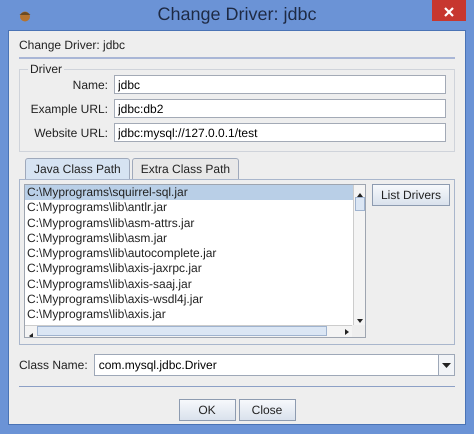 This screenshot has width=474, height=434. What do you see at coordinates (280, 84) in the screenshot?
I see `text-field: jdbc` at bounding box center [280, 84].